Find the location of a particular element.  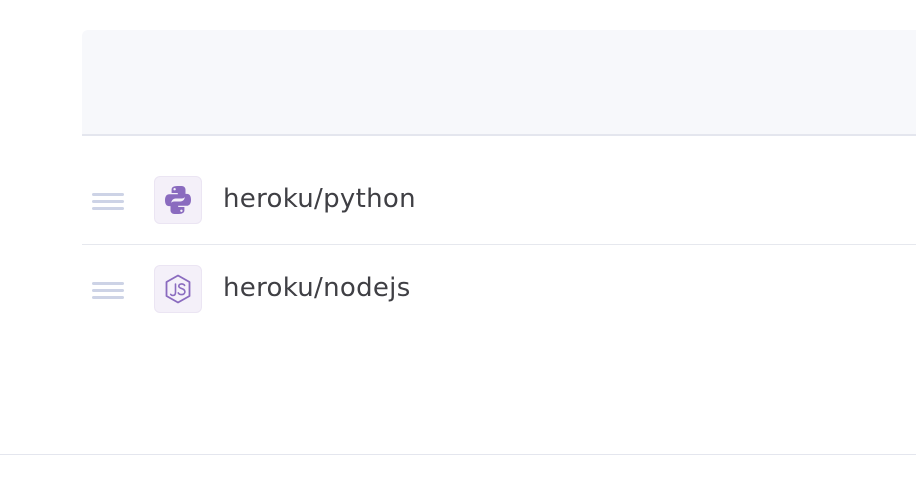

buildpack-name: heroku/python is located at coordinates (319, 199).